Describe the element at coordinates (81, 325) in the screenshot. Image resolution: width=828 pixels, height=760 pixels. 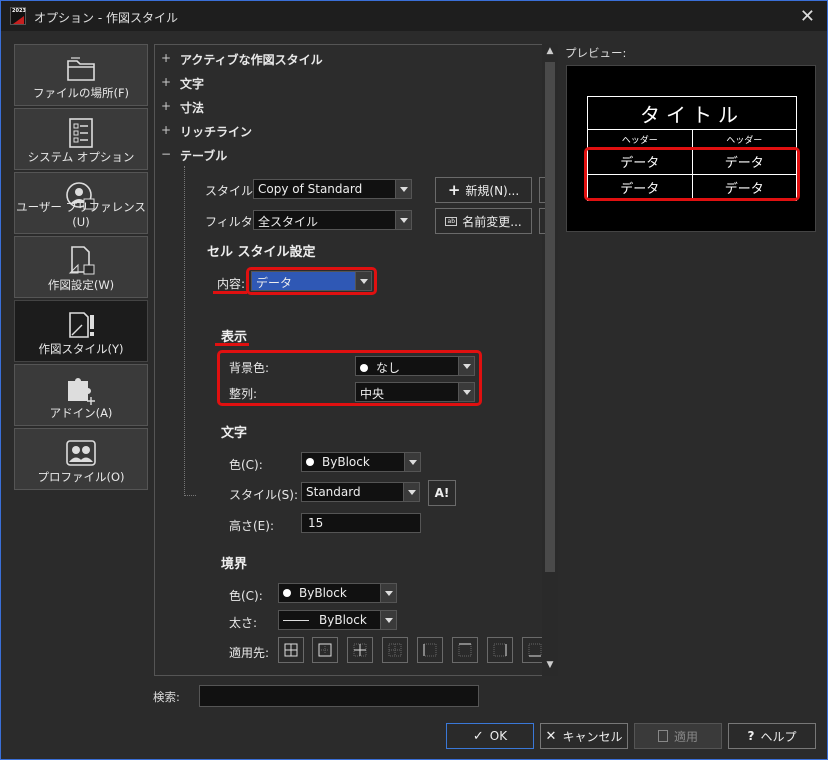
I see `style-icon` at that location.